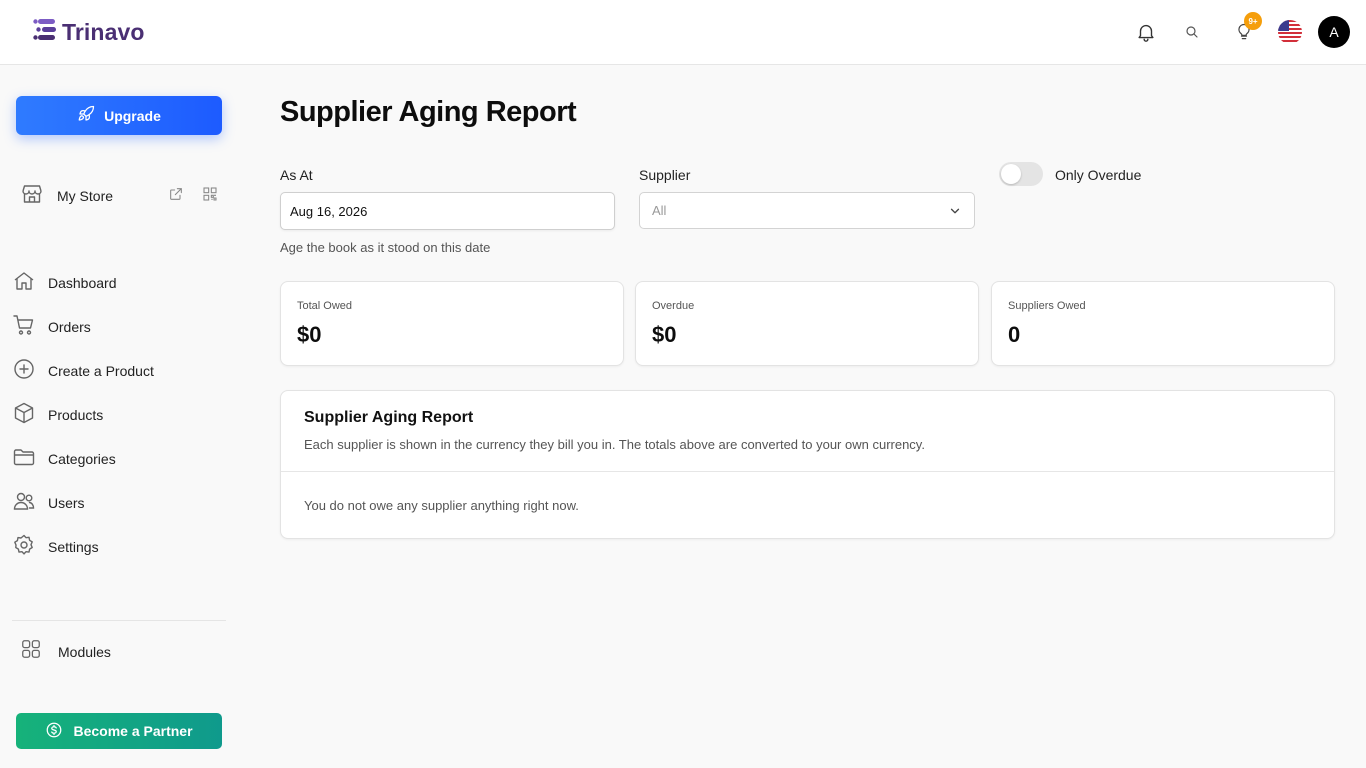 This screenshot has width=1366, height=768. I want to click on us-flag-icon, so click(1290, 32).